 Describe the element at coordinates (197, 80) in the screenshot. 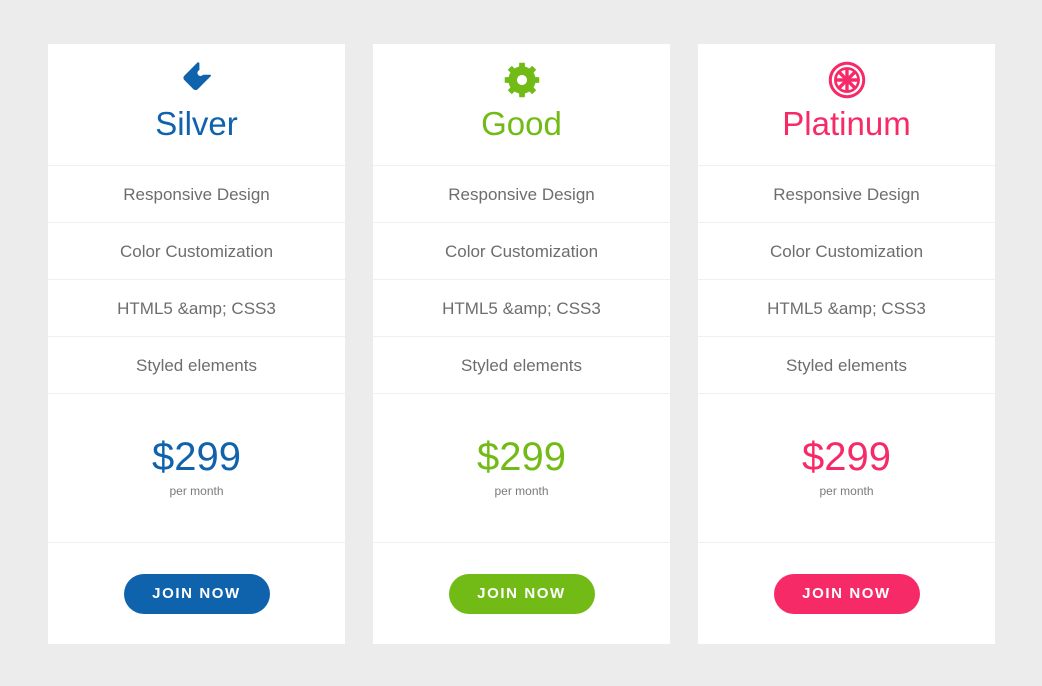

I see `price-tag-icon` at that location.